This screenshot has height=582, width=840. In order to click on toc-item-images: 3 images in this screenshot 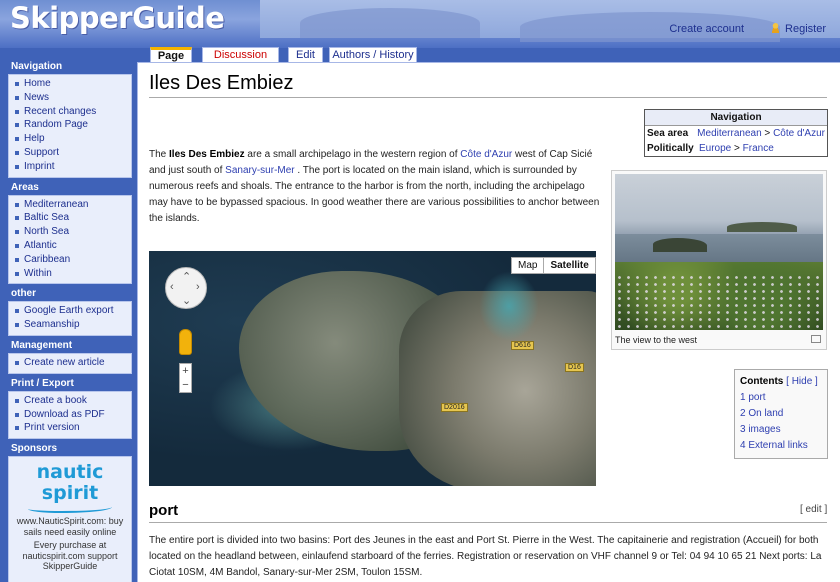, I will do `click(760, 429)`.